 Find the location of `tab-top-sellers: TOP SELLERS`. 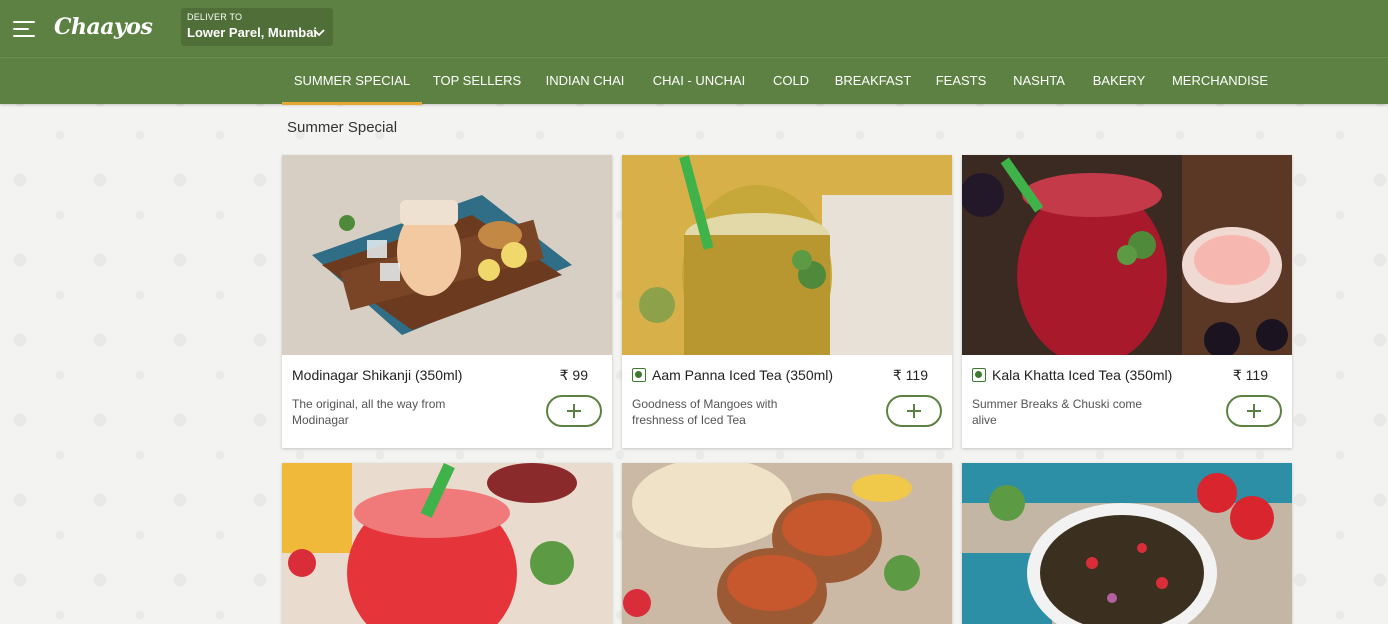

tab-top-sellers: TOP SELLERS is located at coordinates (477, 81).